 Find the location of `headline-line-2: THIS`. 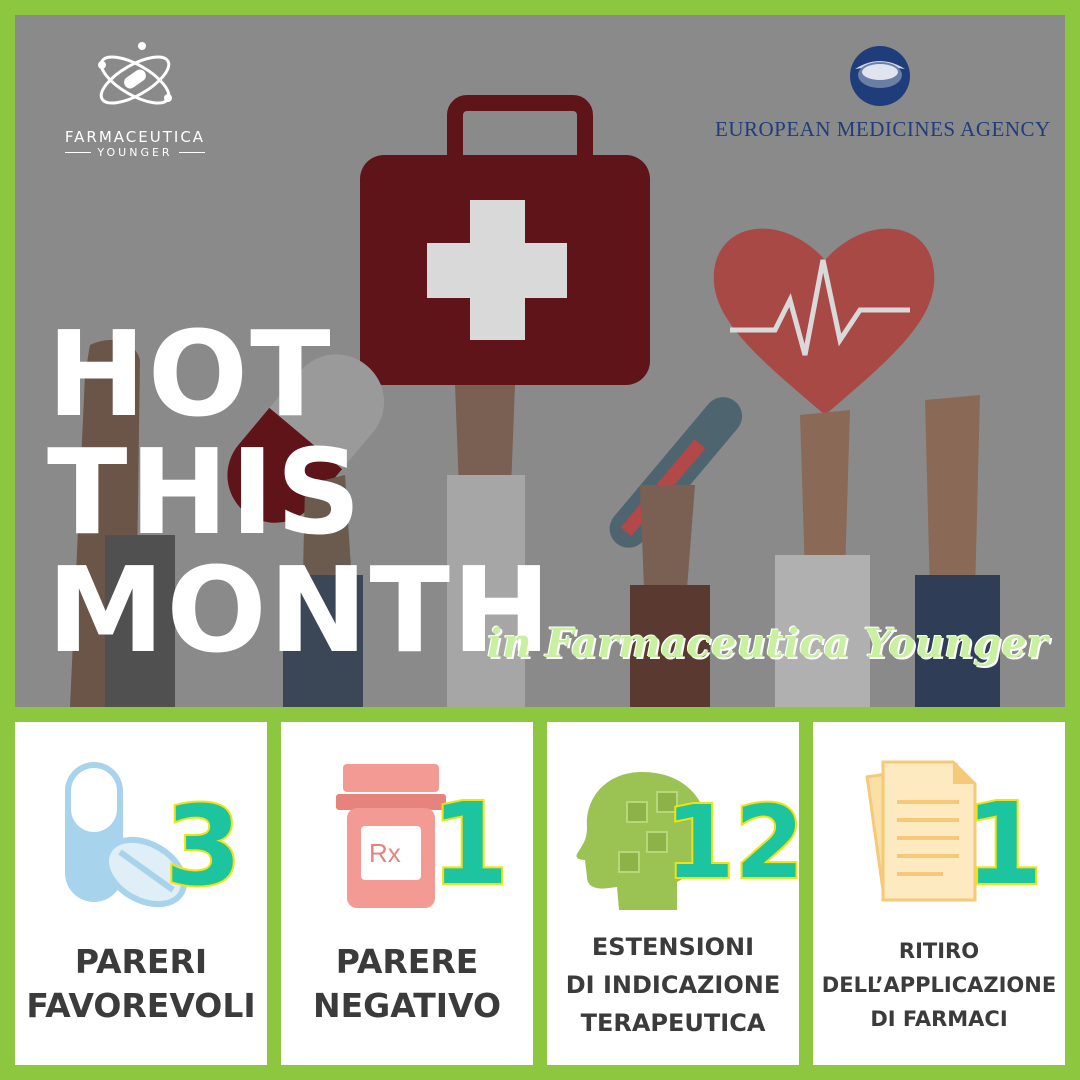

headline-line-2: THIS is located at coordinates (205, 492).